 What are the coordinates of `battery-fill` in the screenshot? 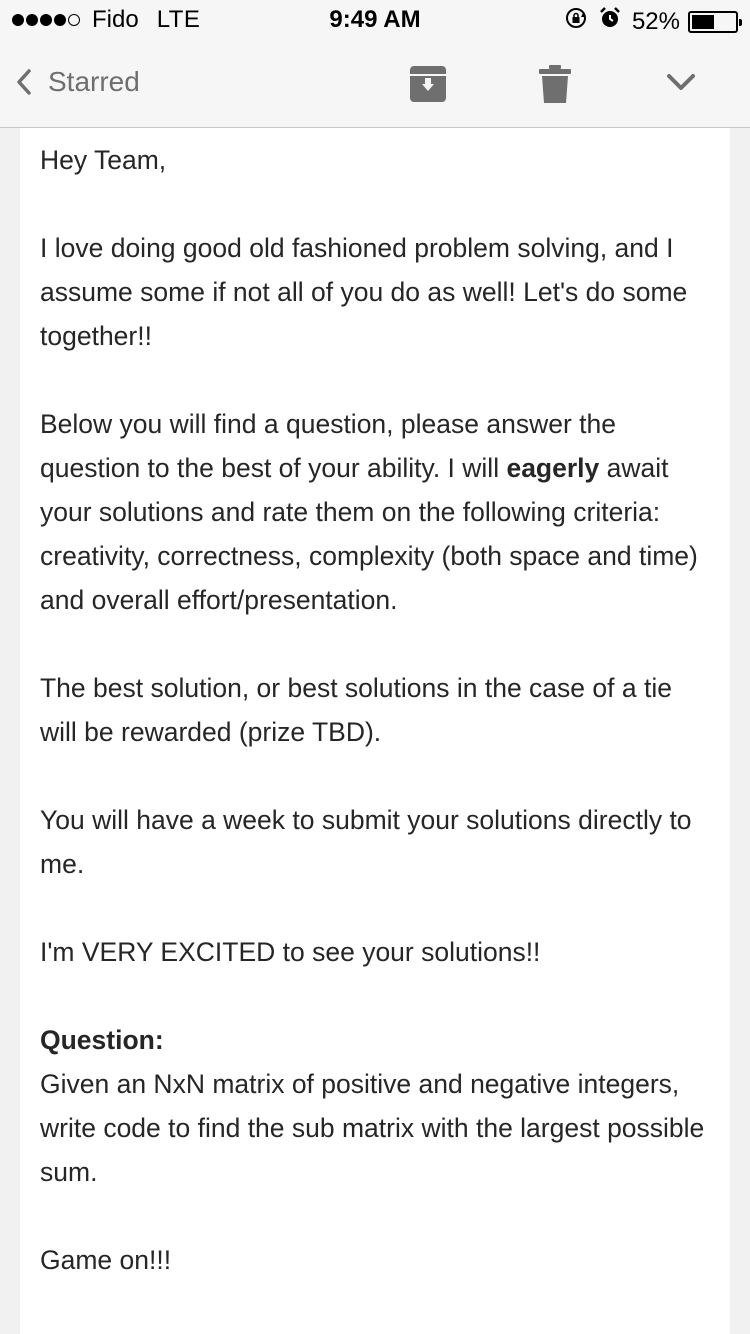 It's located at (703, 21).